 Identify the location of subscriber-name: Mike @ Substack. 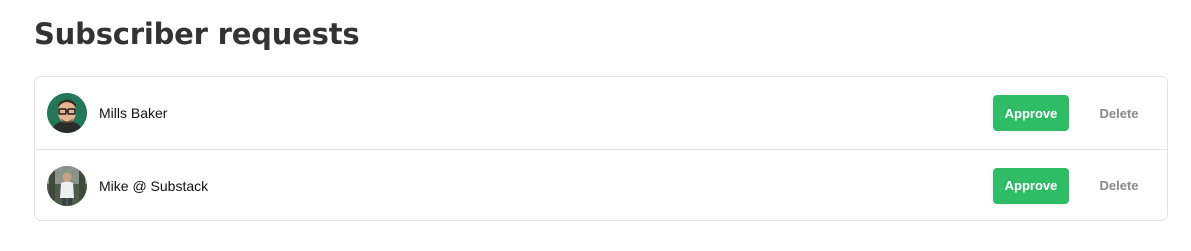
(154, 185).